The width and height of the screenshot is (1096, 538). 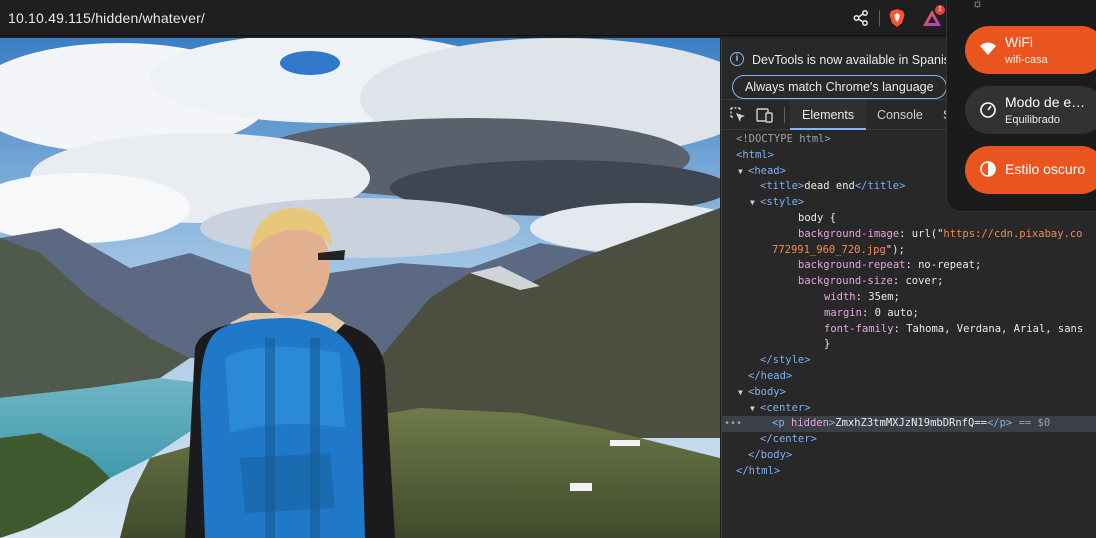 What do you see at coordinates (909, 345) in the screenshot?
I see `css-line-close-brace: }` at bounding box center [909, 345].